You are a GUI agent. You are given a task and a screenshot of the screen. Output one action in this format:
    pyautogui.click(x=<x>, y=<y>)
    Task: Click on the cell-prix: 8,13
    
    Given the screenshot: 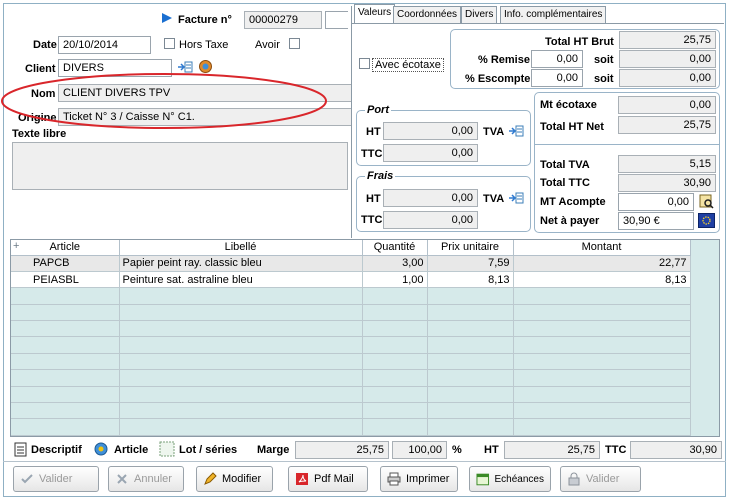 What is the action you would take?
    pyautogui.click(x=470, y=280)
    